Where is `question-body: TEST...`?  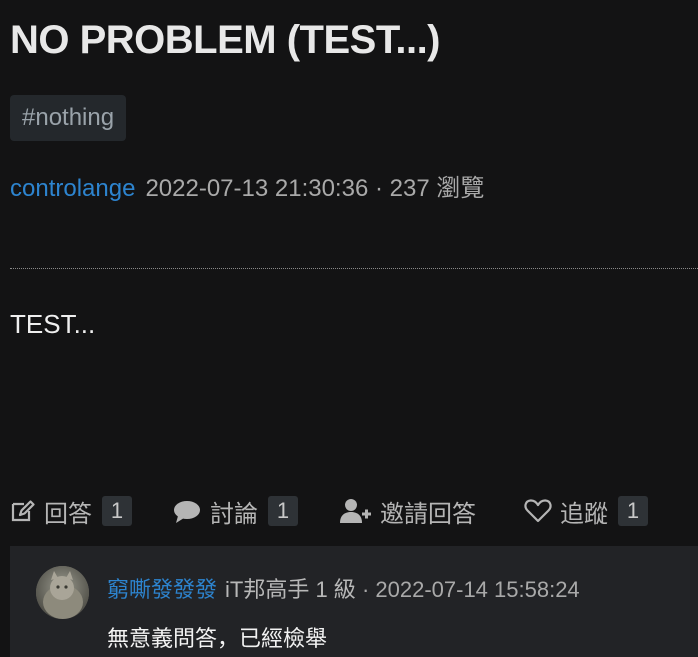
question-body: TEST... is located at coordinates (53, 324).